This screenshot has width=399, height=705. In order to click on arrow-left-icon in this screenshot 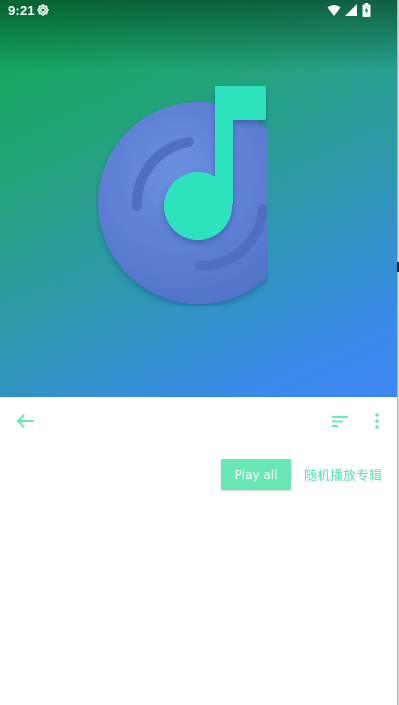, I will do `click(25, 421)`.